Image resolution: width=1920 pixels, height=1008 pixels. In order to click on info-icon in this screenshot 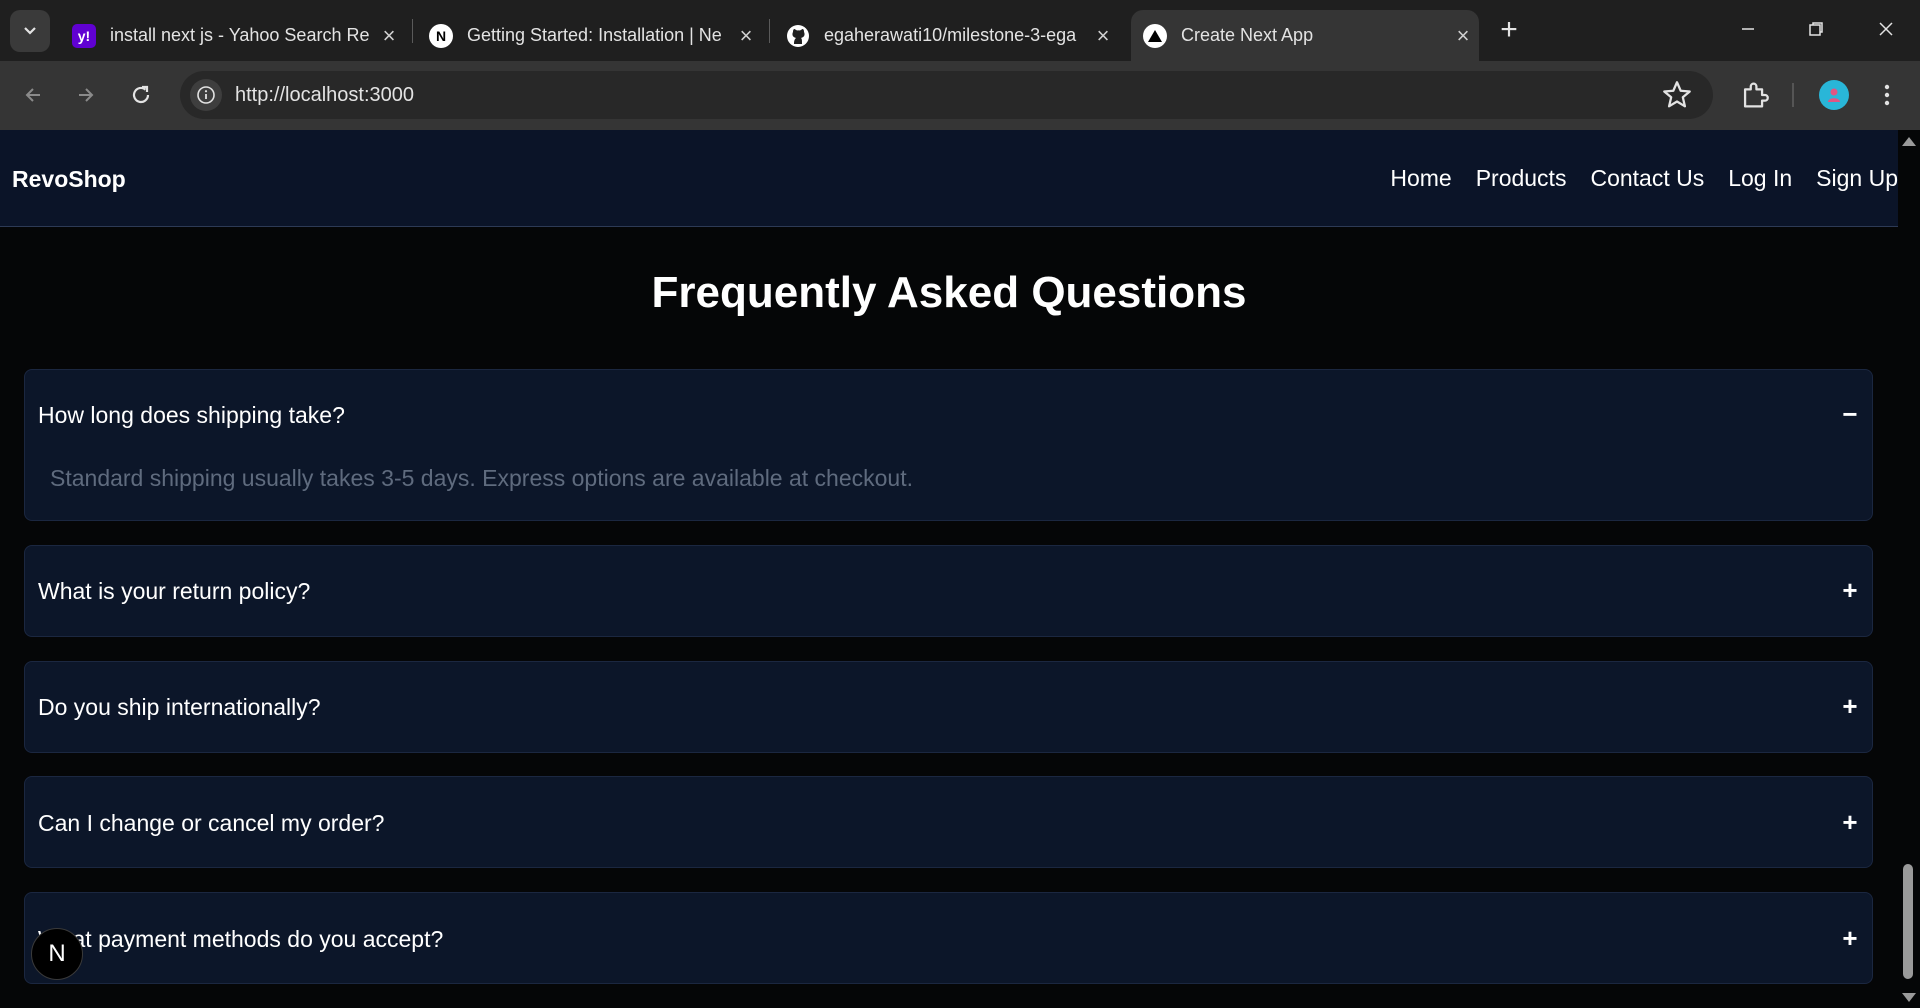, I will do `click(206, 95)`.